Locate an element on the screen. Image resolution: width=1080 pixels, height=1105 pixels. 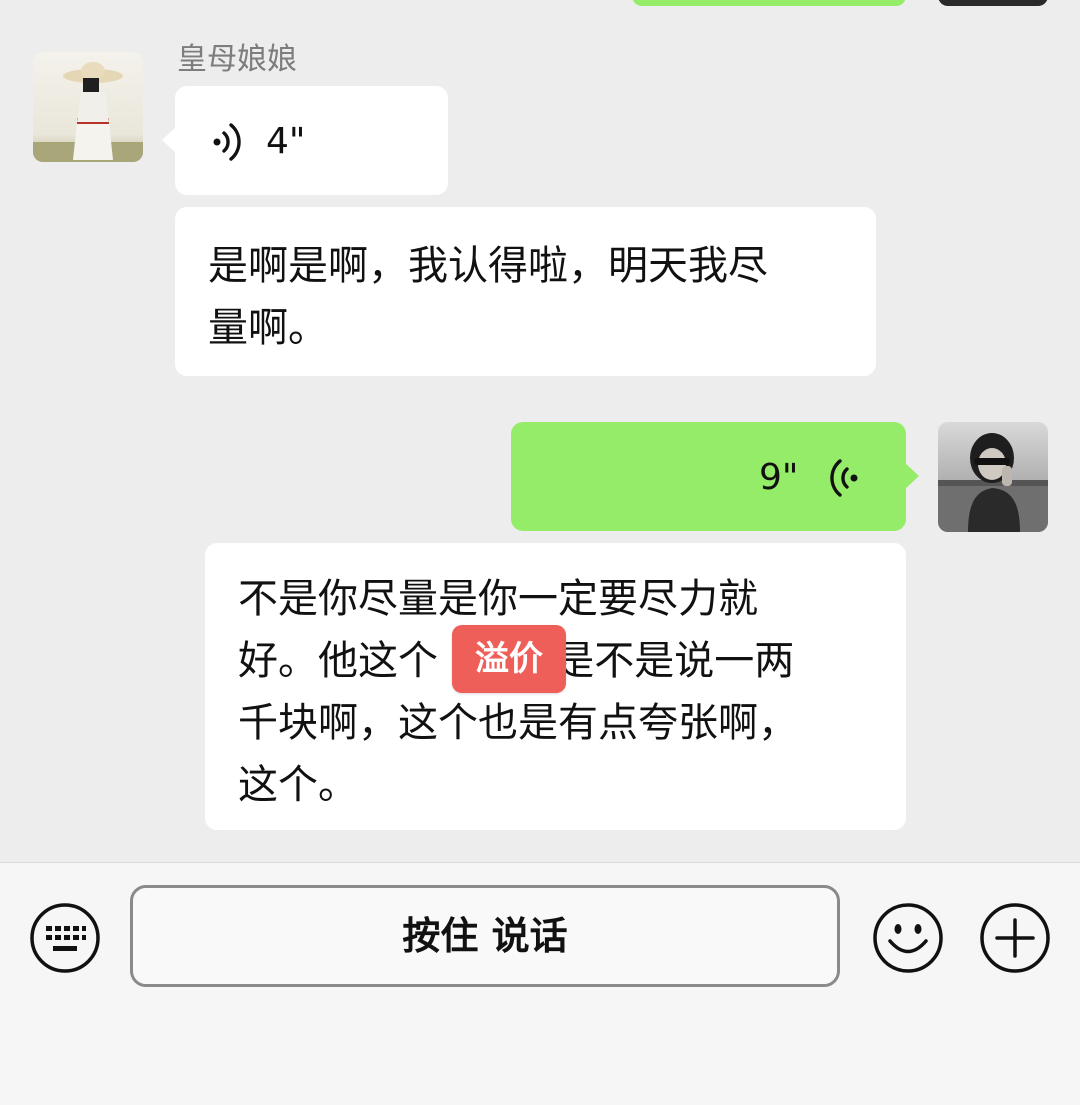
self-voice-message-bubble: 9" is located at coordinates (708, 476).